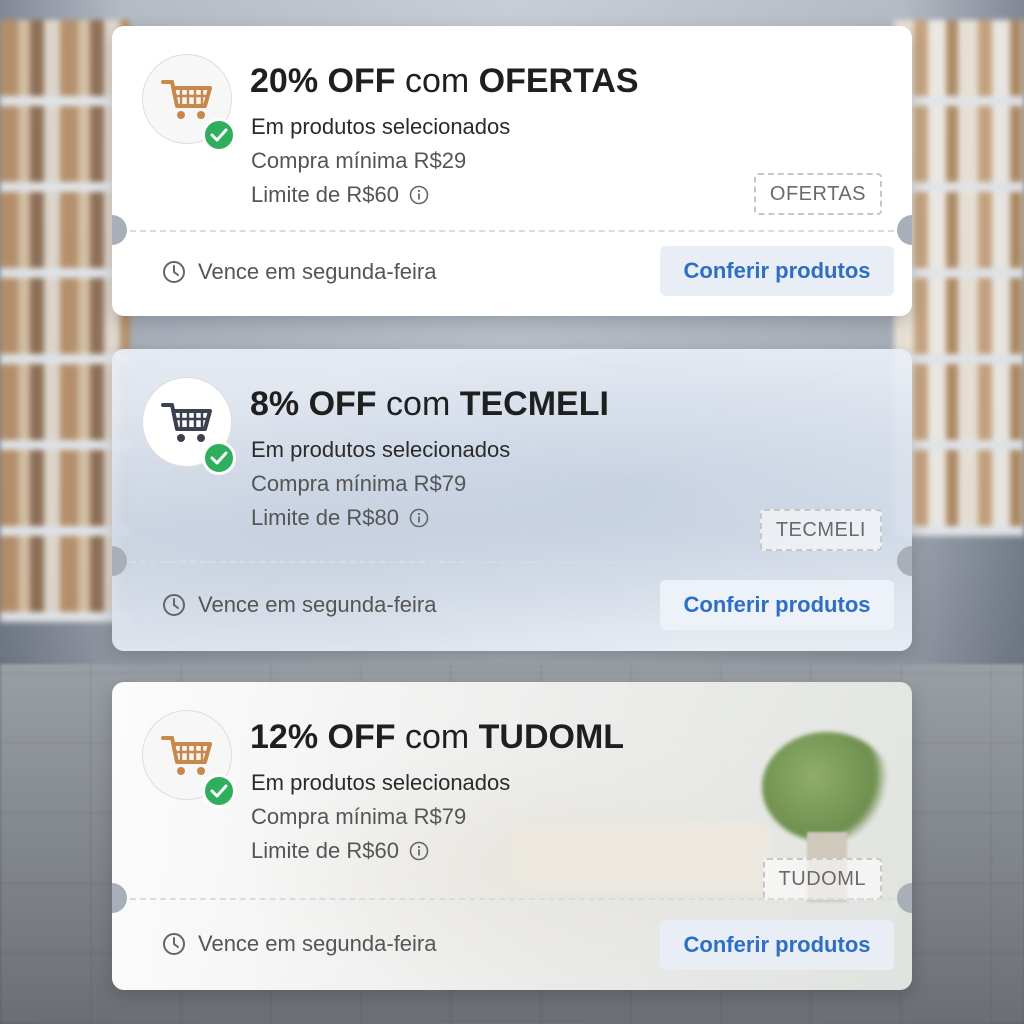  Describe the element at coordinates (959, 278) in the screenshot. I see `store-shelf-right-background` at that location.